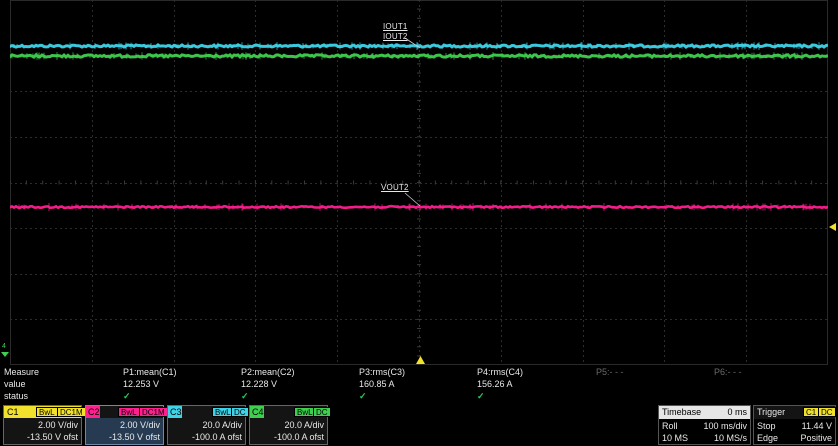 The height and width of the screenshot is (446, 838). I want to click on channel-c3-box: C3 BwL DC 20.0 A/div -100.0 A ofst, so click(208, 425).